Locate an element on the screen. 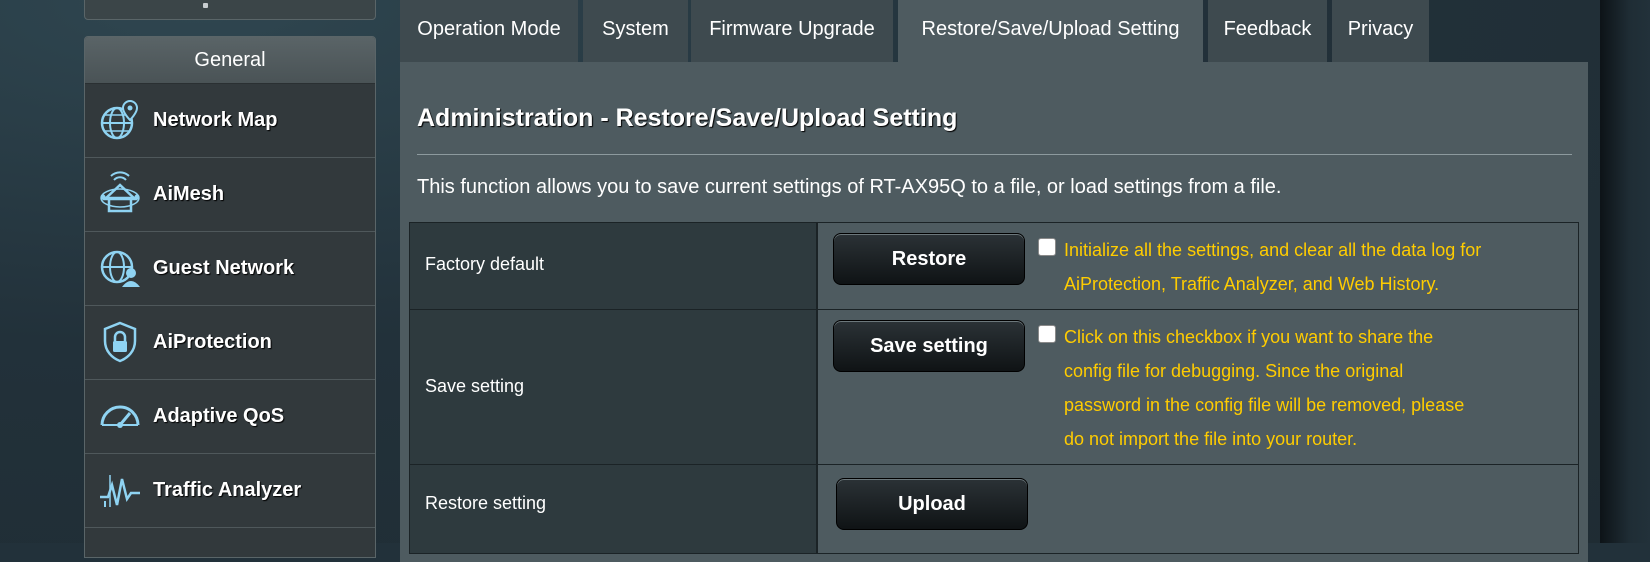  row-label-cell: Restore setting is located at coordinates (613, 509).